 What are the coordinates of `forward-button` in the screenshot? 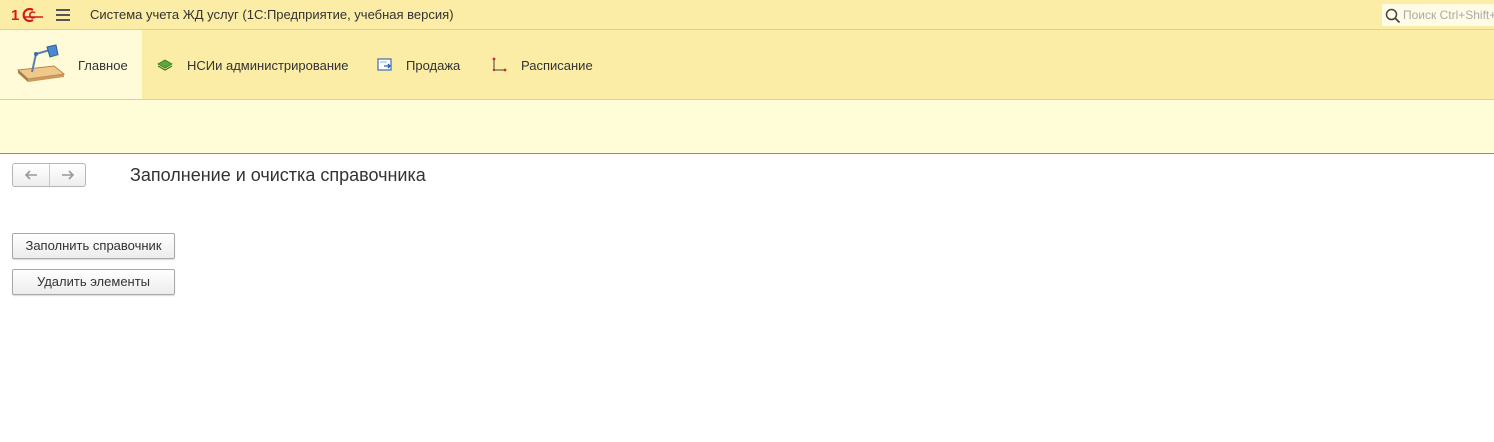 It's located at (67, 175).